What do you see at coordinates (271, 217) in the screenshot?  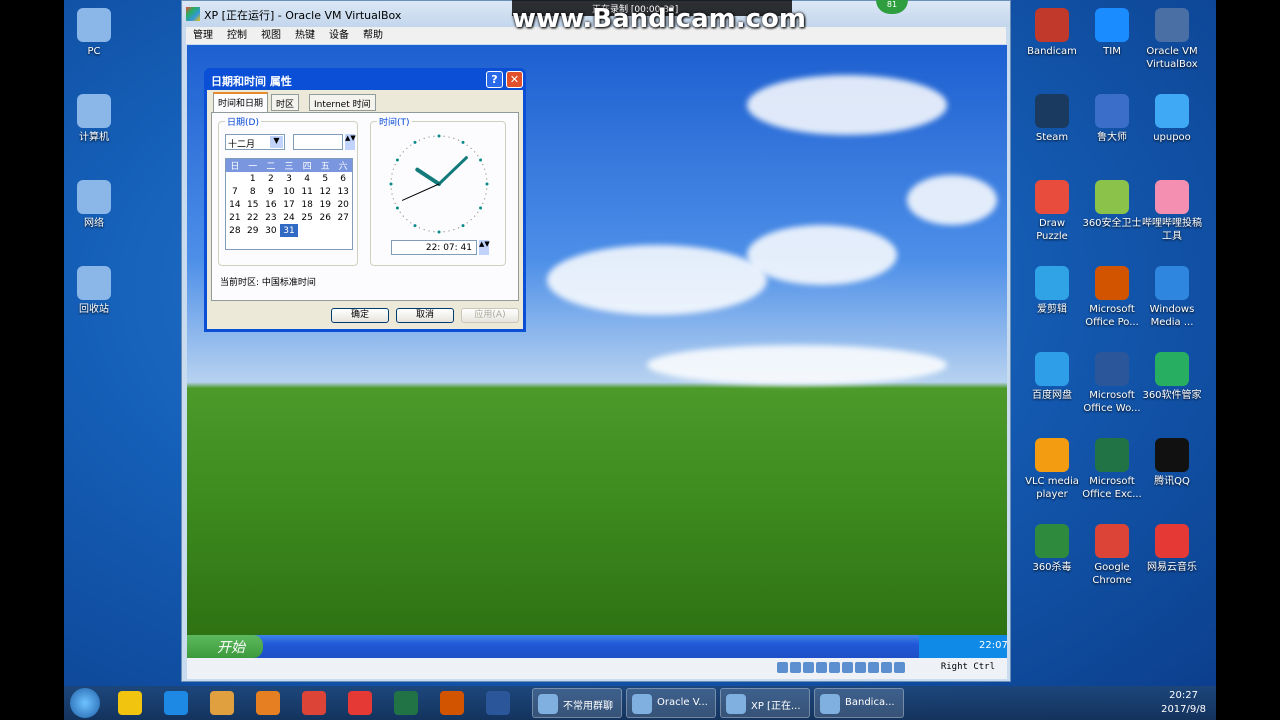 I see `calendar-day: 23` at bounding box center [271, 217].